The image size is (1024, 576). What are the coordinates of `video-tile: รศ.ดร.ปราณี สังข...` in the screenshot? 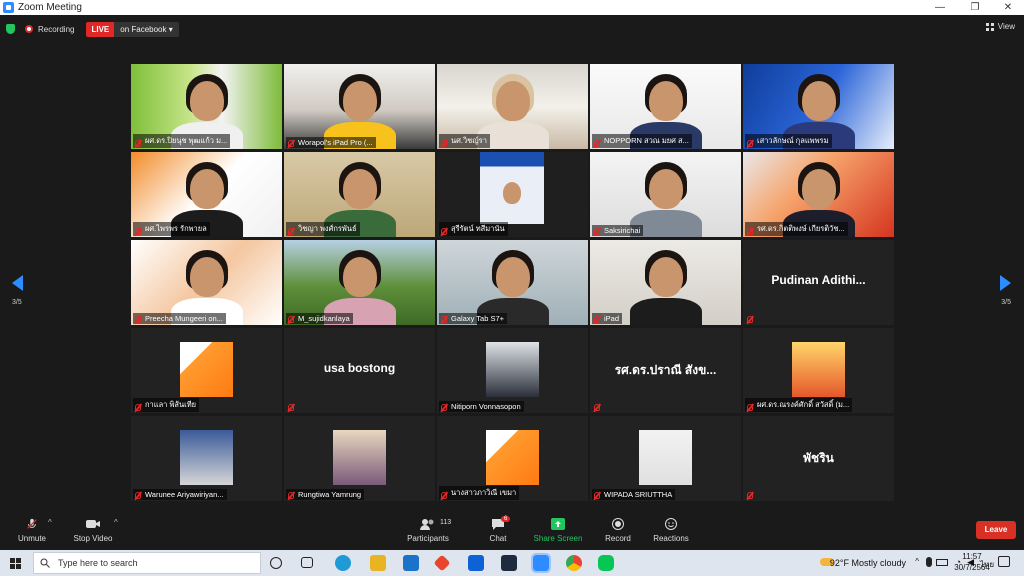 It's located at (665, 370).